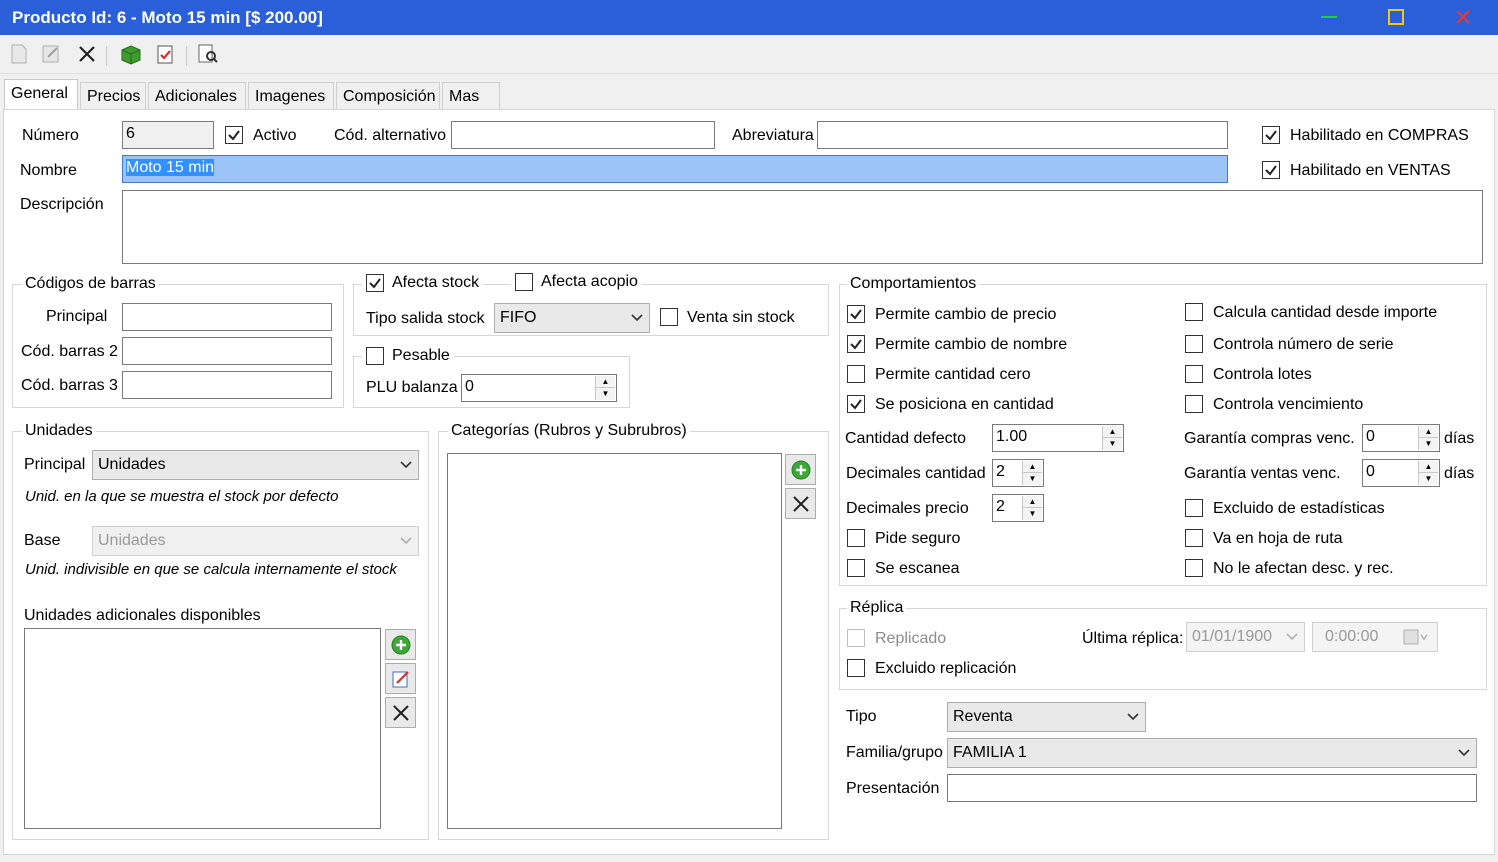 This screenshot has width=1498, height=862. What do you see at coordinates (400, 712) in the screenshot?
I see `delete-unit-button` at bounding box center [400, 712].